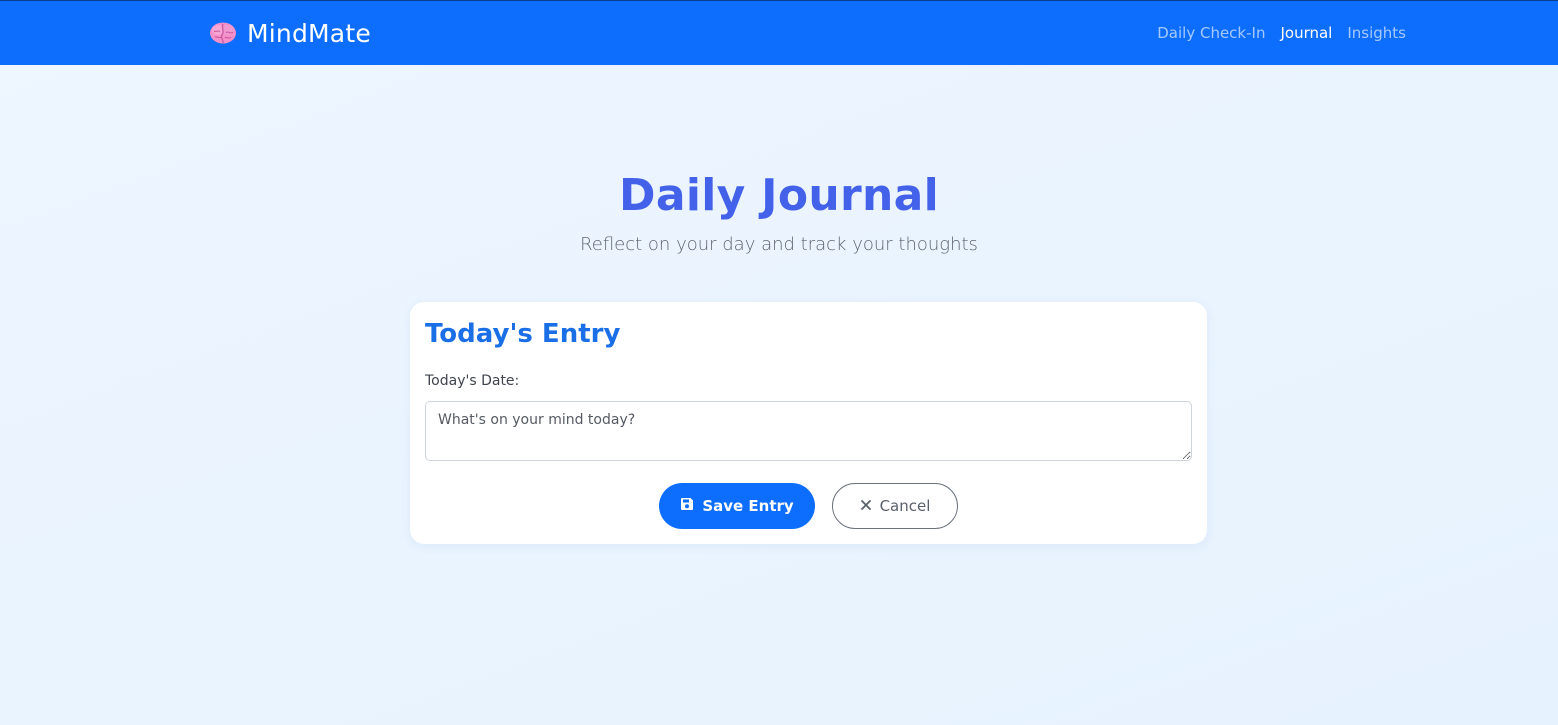 The width and height of the screenshot is (1558, 725). I want to click on nav-item-insights: Insights, so click(1376, 33).